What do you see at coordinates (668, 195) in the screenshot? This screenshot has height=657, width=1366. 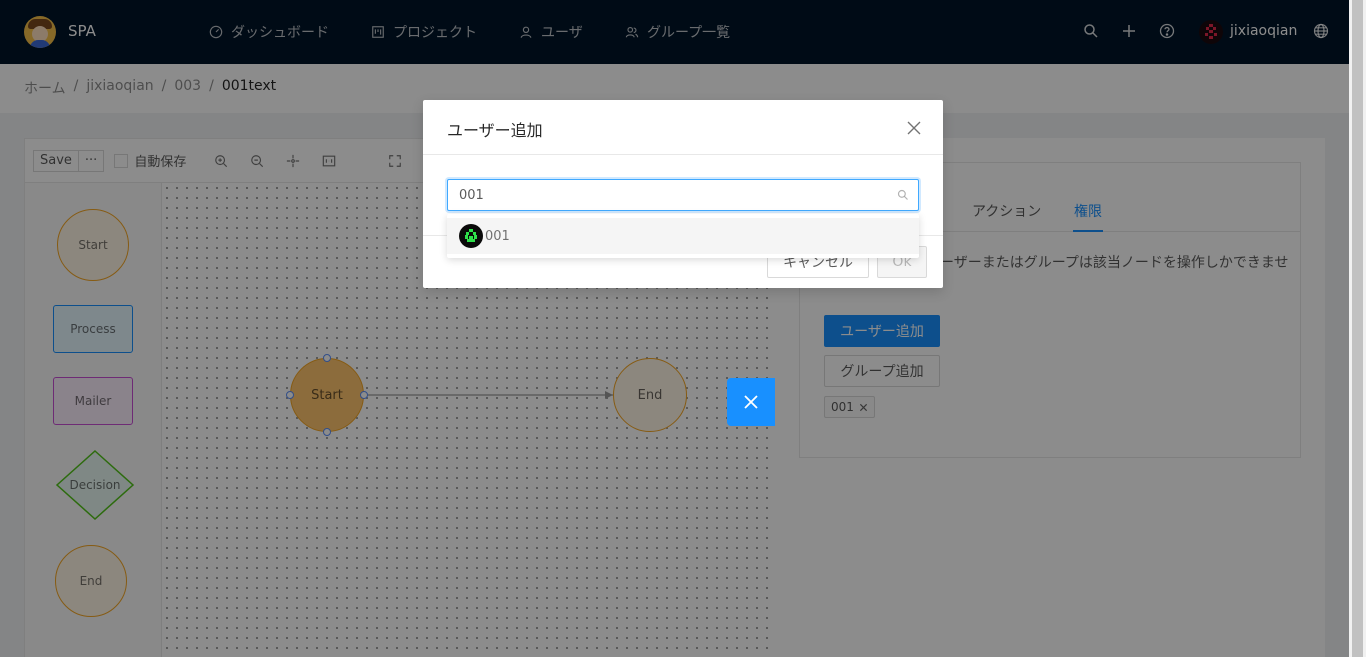 I see `user-search-input` at bounding box center [668, 195].